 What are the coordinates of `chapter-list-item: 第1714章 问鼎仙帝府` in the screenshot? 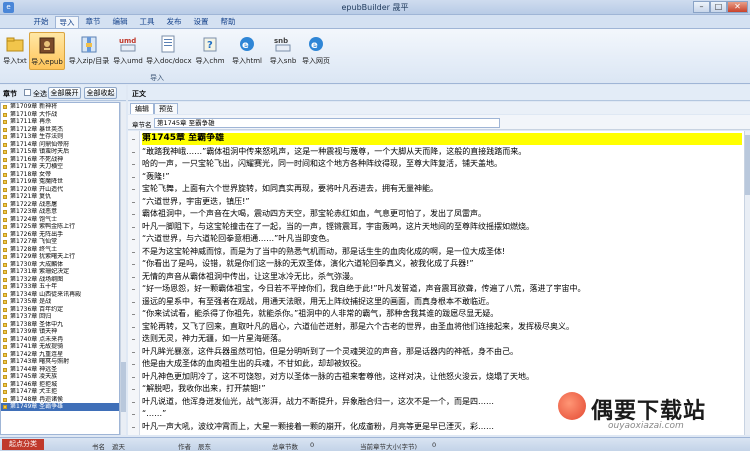 It's located at (60, 145).